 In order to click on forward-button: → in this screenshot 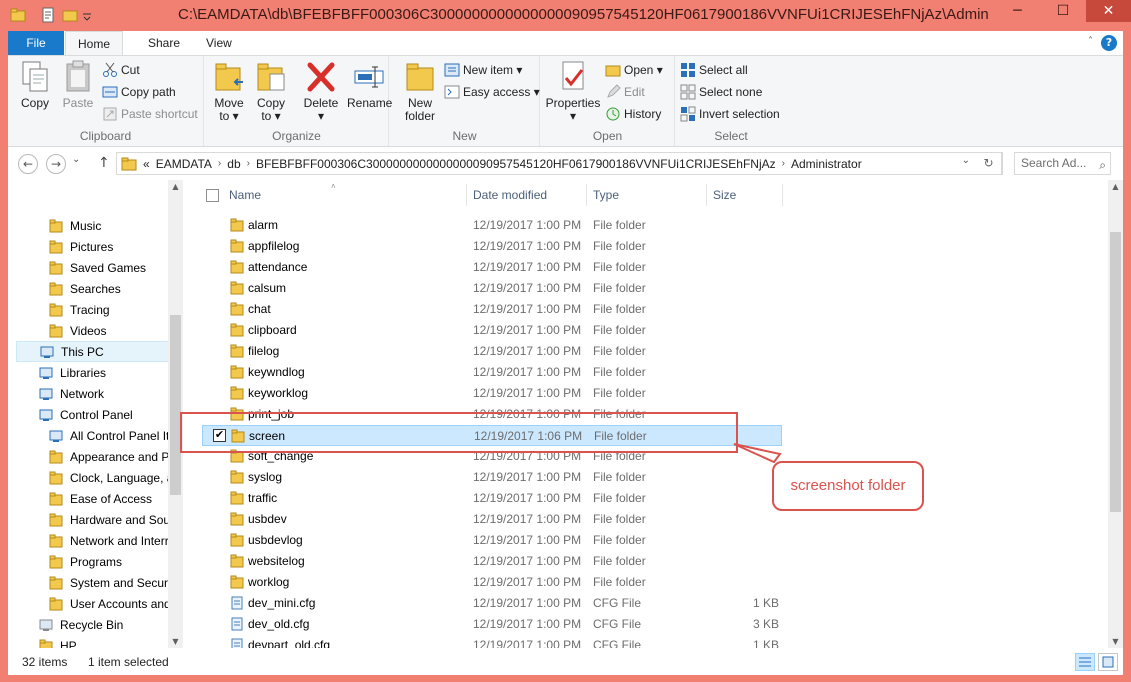, I will do `click(56, 164)`.